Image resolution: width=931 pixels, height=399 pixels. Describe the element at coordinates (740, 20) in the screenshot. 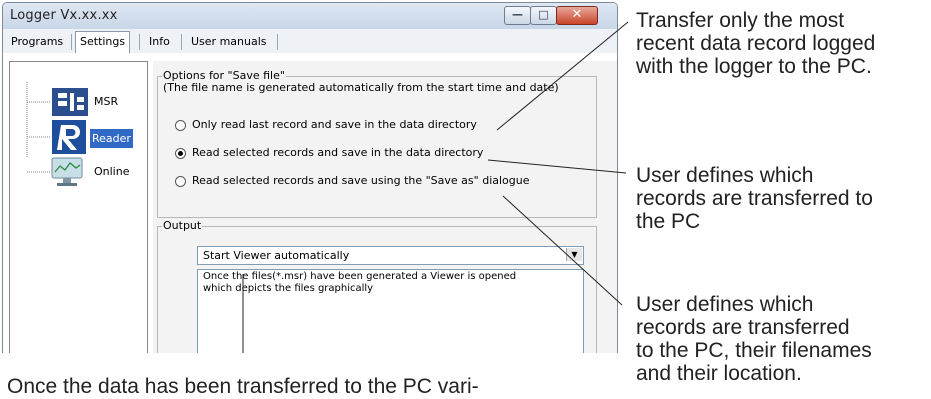

I see `annotation-line: Transfer only the most` at that location.